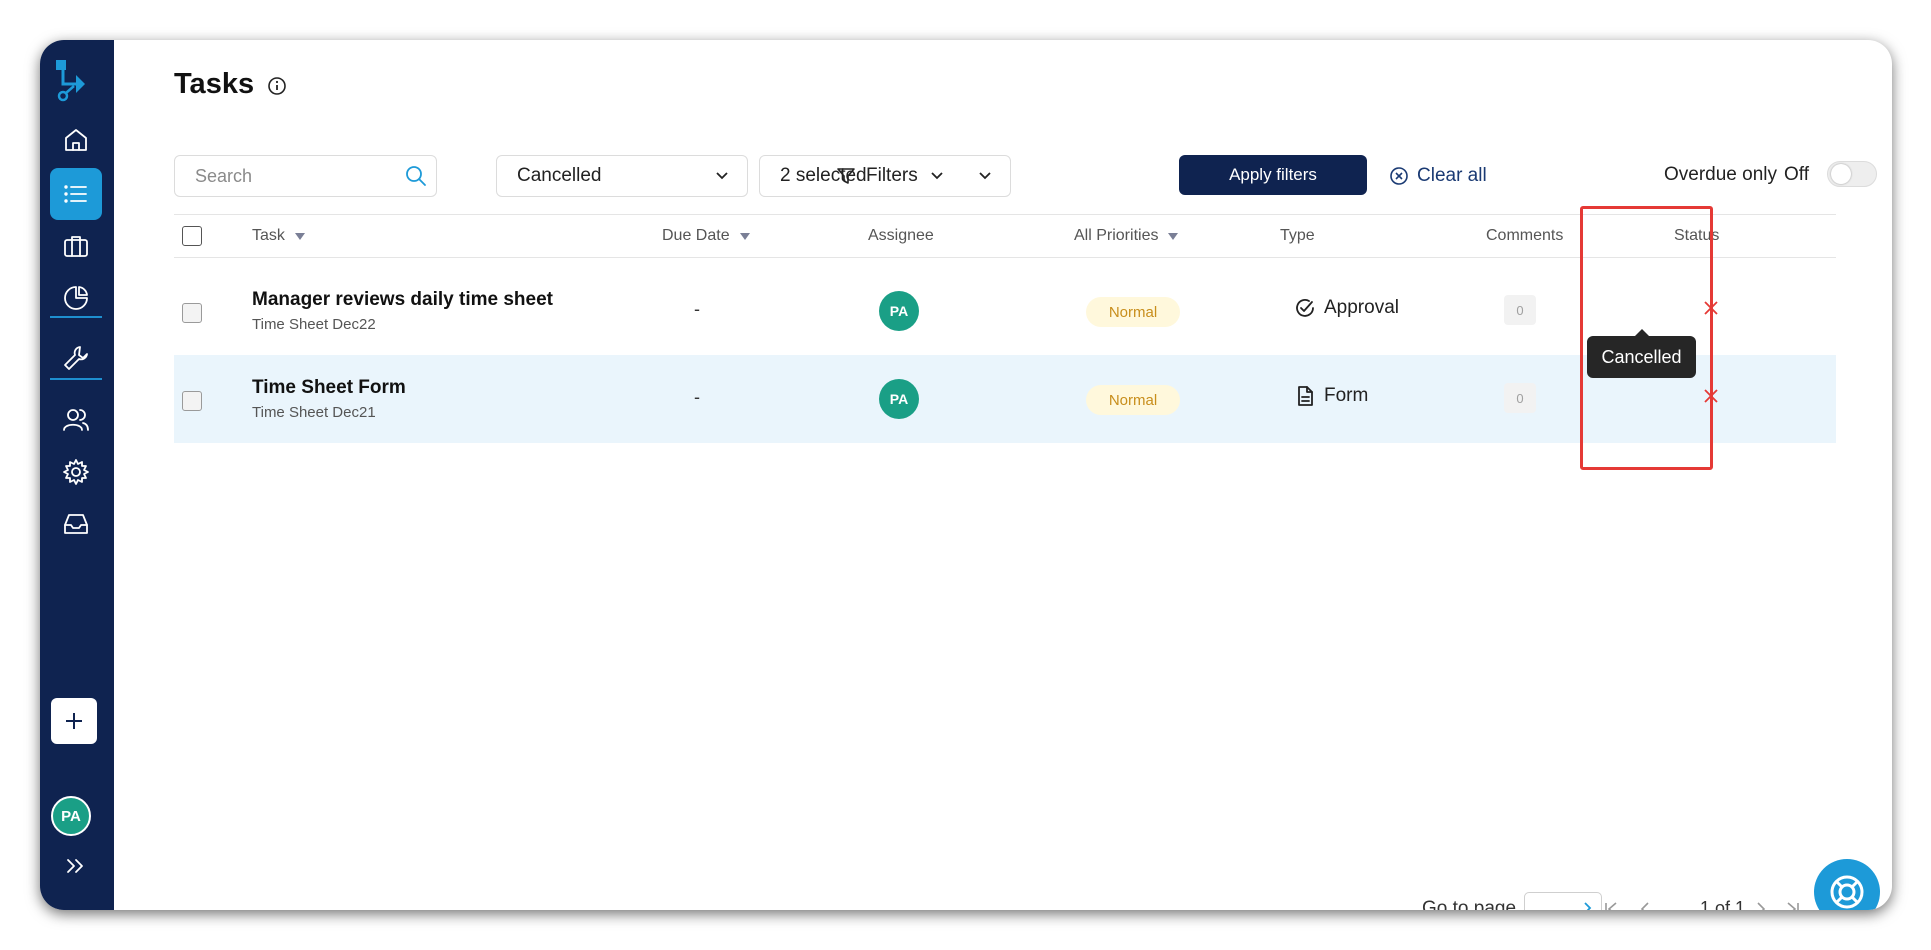  I want to click on status-filter-dropdown: Cancelled, so click(622, 176).